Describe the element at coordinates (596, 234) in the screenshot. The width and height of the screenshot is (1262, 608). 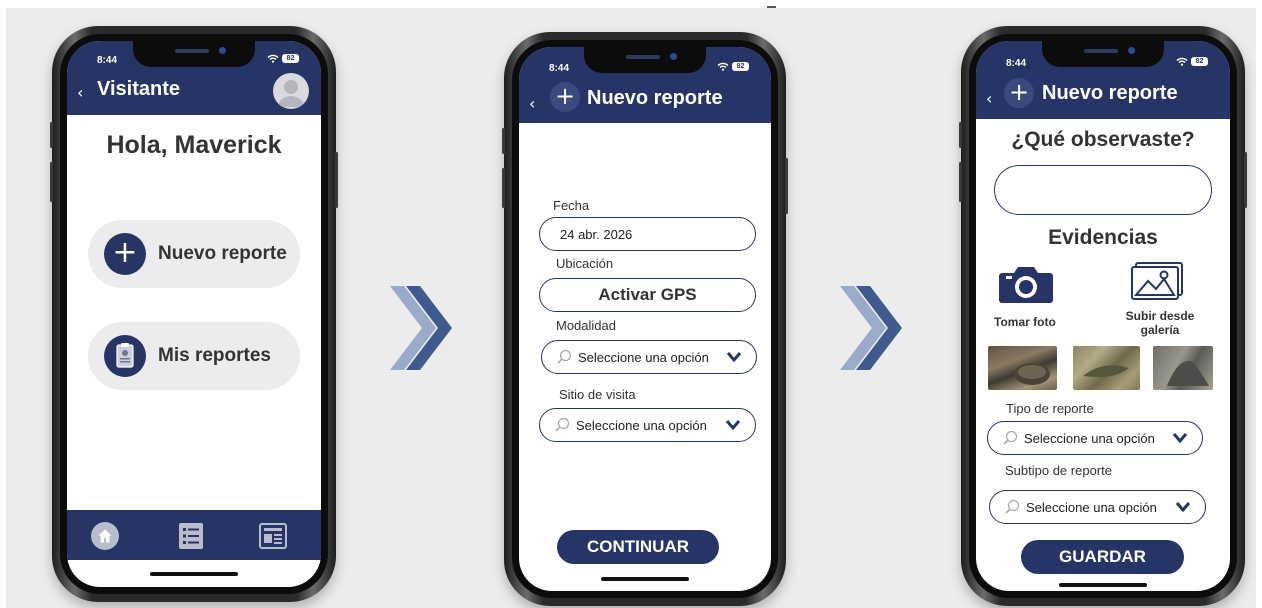
I see `date-value: 24 abr. 2026` at that location.